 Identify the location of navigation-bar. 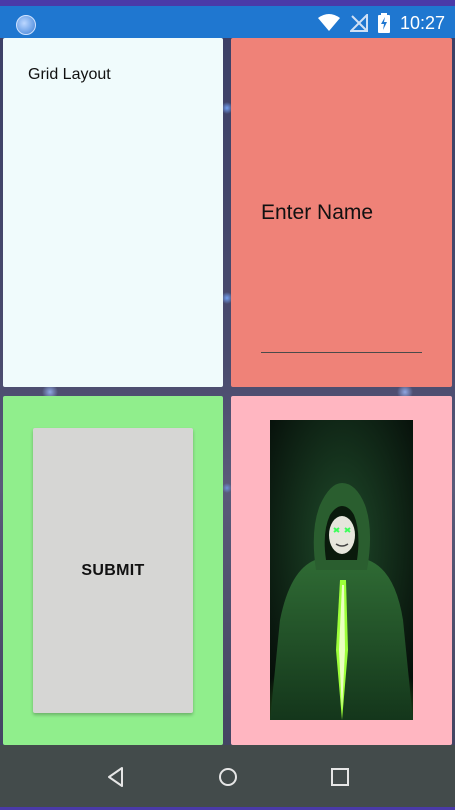
(227, 777).